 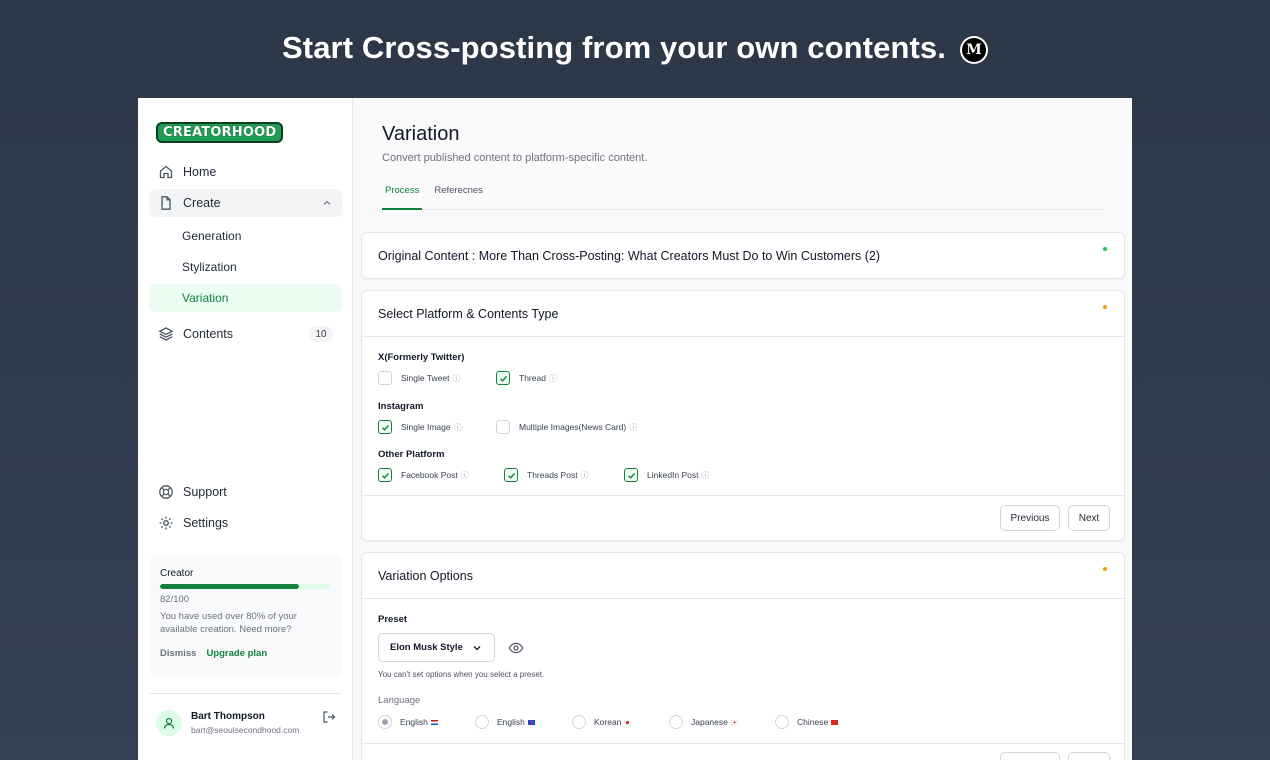 What do you see at coordinates (245, 492) in the screenshot?
I see `sidebar-item-support: Support` at bounding box center [245, 492].